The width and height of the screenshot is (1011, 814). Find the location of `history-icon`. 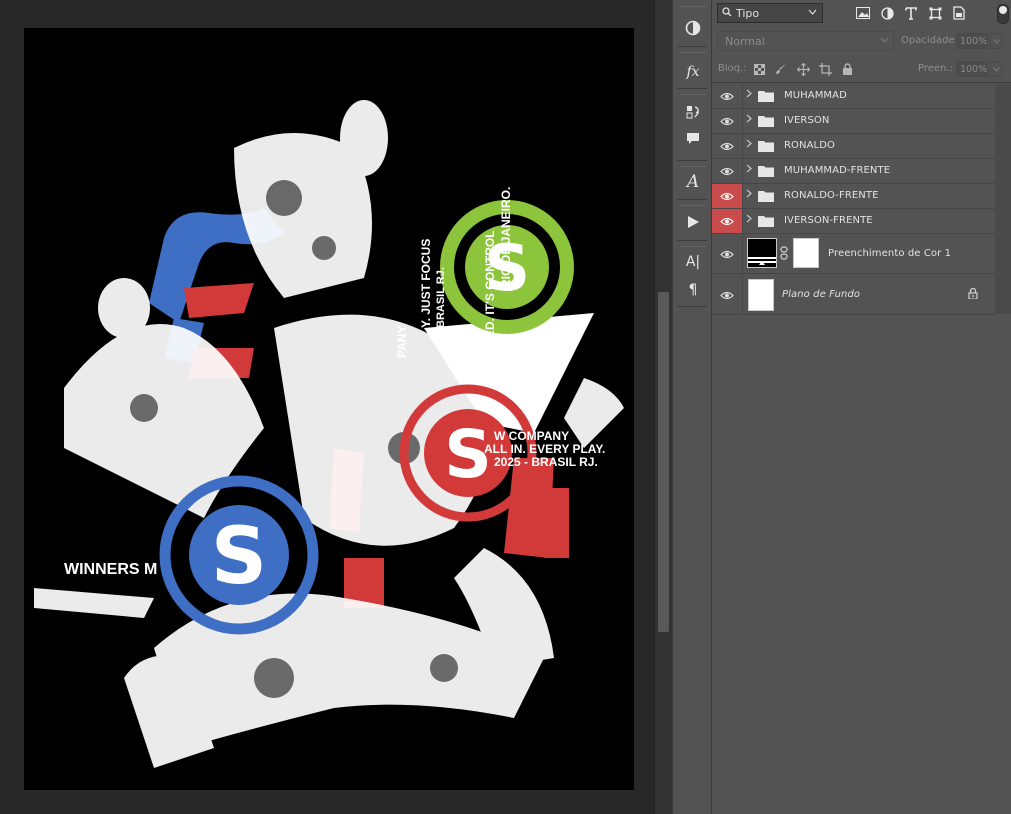

history-icon is located at coordinates (693, 112).